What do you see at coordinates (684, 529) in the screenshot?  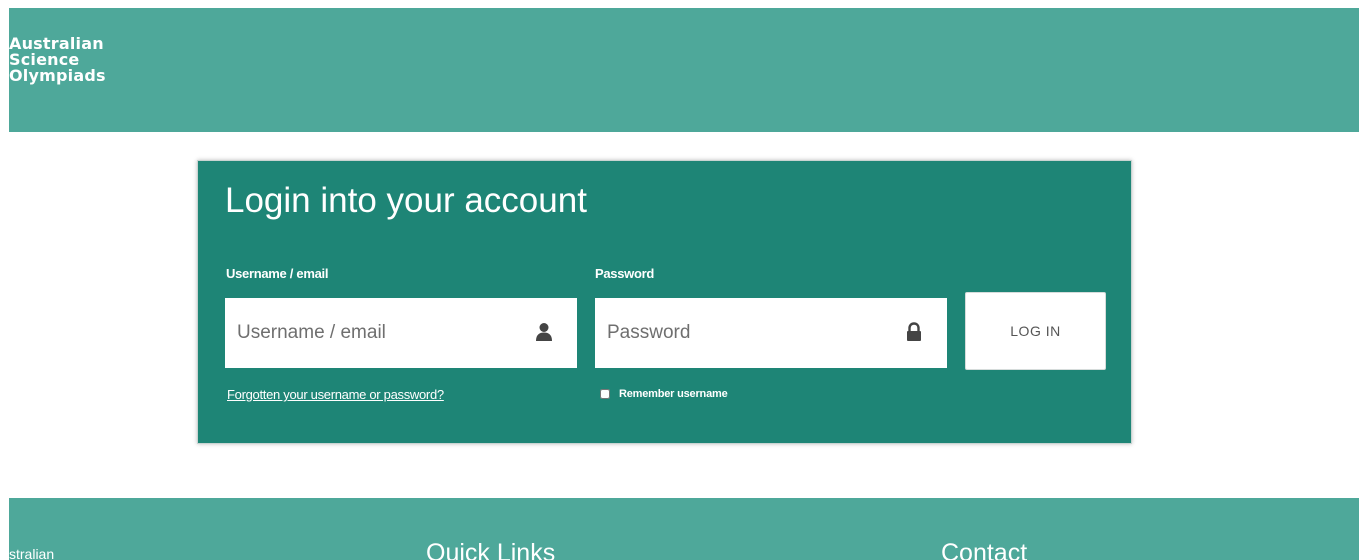 I see `site-footer: stralian Quick Links Contact` at bounding box center [684, 529].